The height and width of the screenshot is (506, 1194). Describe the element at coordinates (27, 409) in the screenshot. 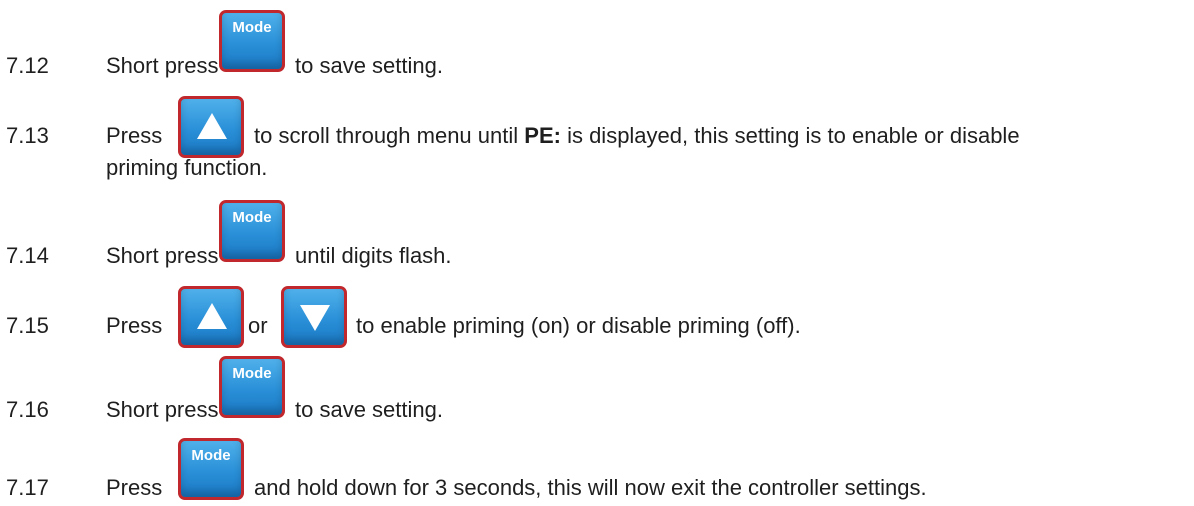

I see `step-number: 7.16` at that location.